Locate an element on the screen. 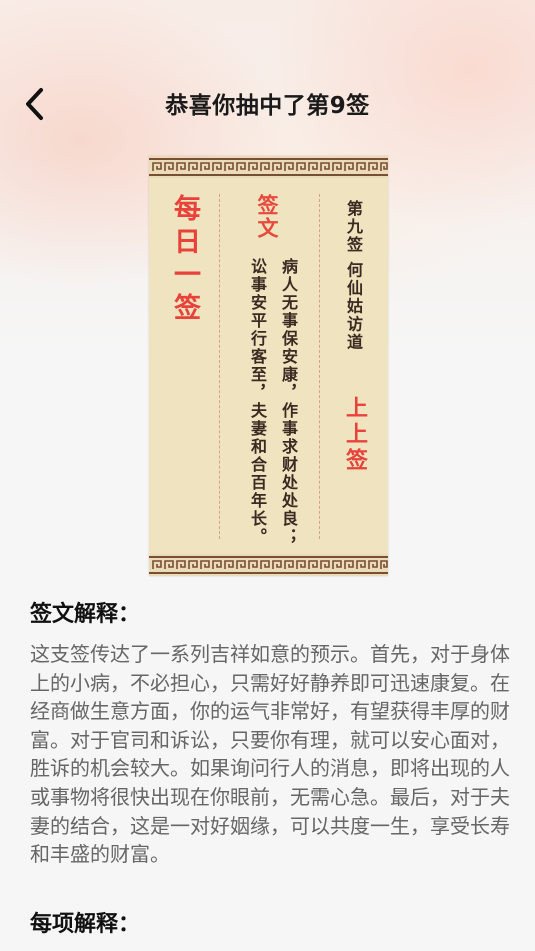 The width and height of the screenshot is (535, 951). card-top-border is located at coordinates (268, 167).